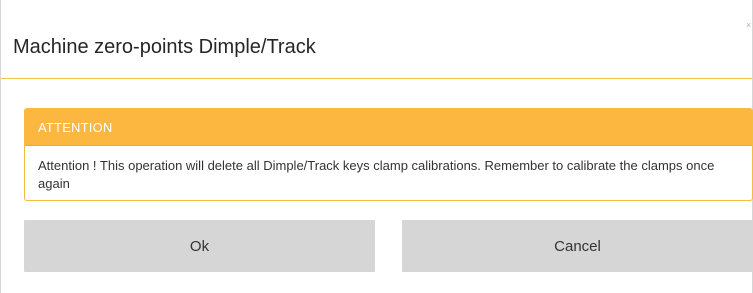  I want to click on alert-heading-text: ATTENTION, so click(75, 127).